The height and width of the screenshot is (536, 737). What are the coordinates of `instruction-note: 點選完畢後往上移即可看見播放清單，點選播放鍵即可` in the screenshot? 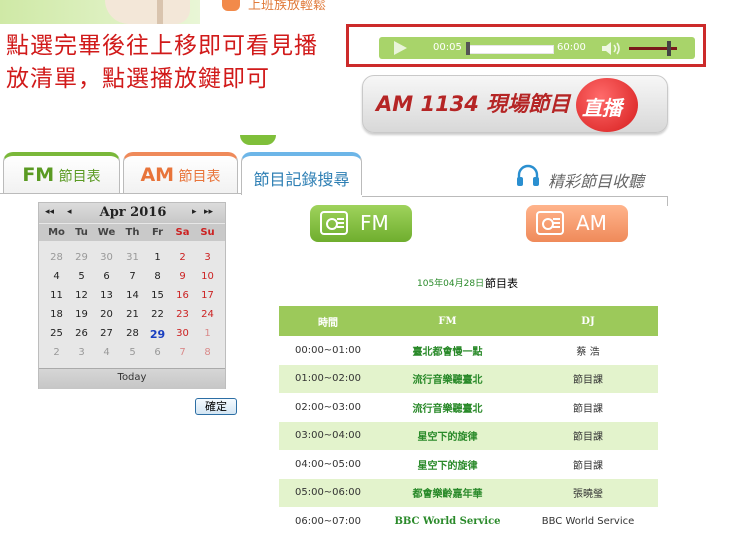 It's located at (162, 62).